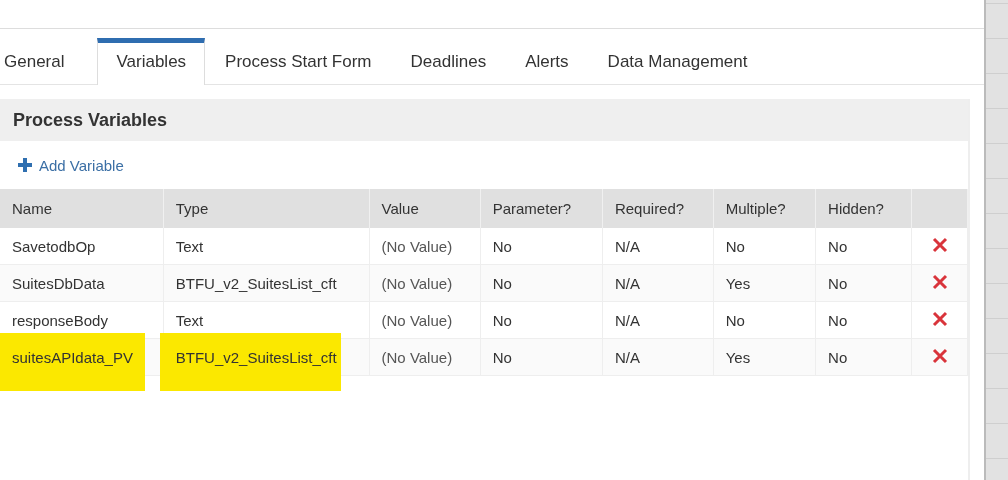 This screenshot has height=480, width=1008. I want to click on table-cell: suitesAPIdata_PV, so click(72, 357).